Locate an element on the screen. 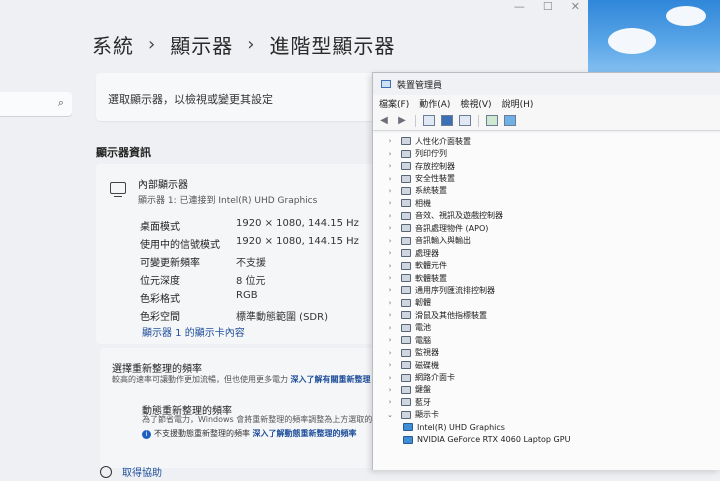 Image resolution: width=720 pixels, height=481 pixels. tree-item: › 通用序列匯流排控制器 is located at coordinates (546, 290).